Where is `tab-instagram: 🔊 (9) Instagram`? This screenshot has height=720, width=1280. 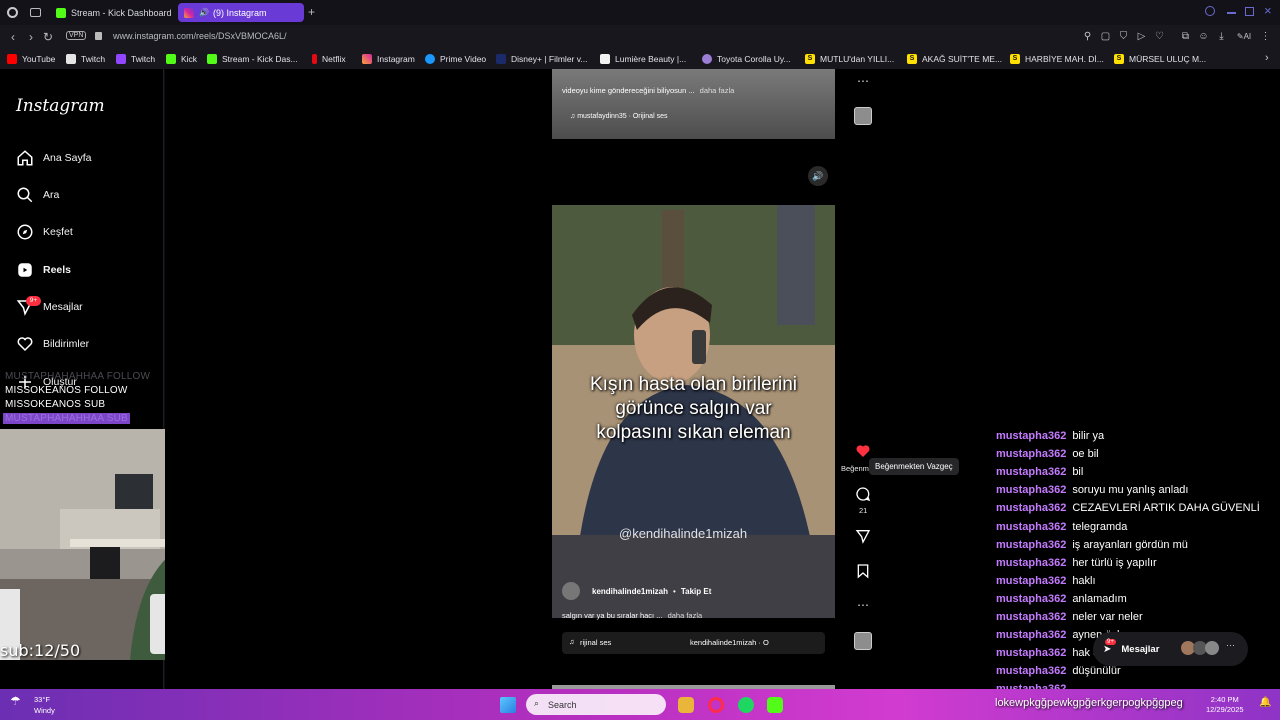 tab-instagram: 🔊 (9) Instagram is located at coordinates (241, 12).